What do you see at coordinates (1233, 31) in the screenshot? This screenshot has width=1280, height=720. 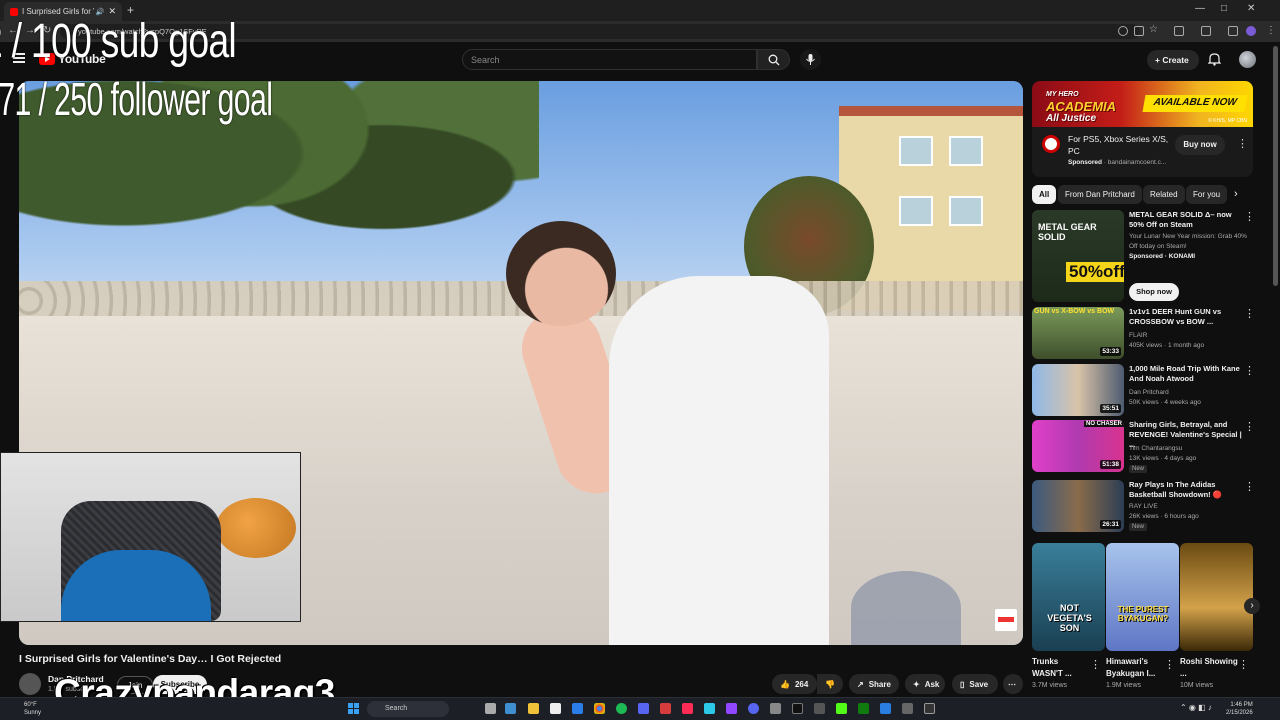 I see `downloads-icon` at bounding box center [1233, 31].